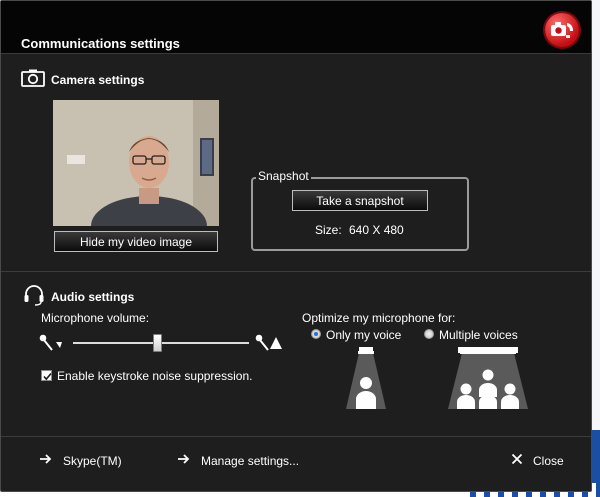  Describe the element at coordinates (296, 436) in the screenshot. I see `footer-divider` at that location.